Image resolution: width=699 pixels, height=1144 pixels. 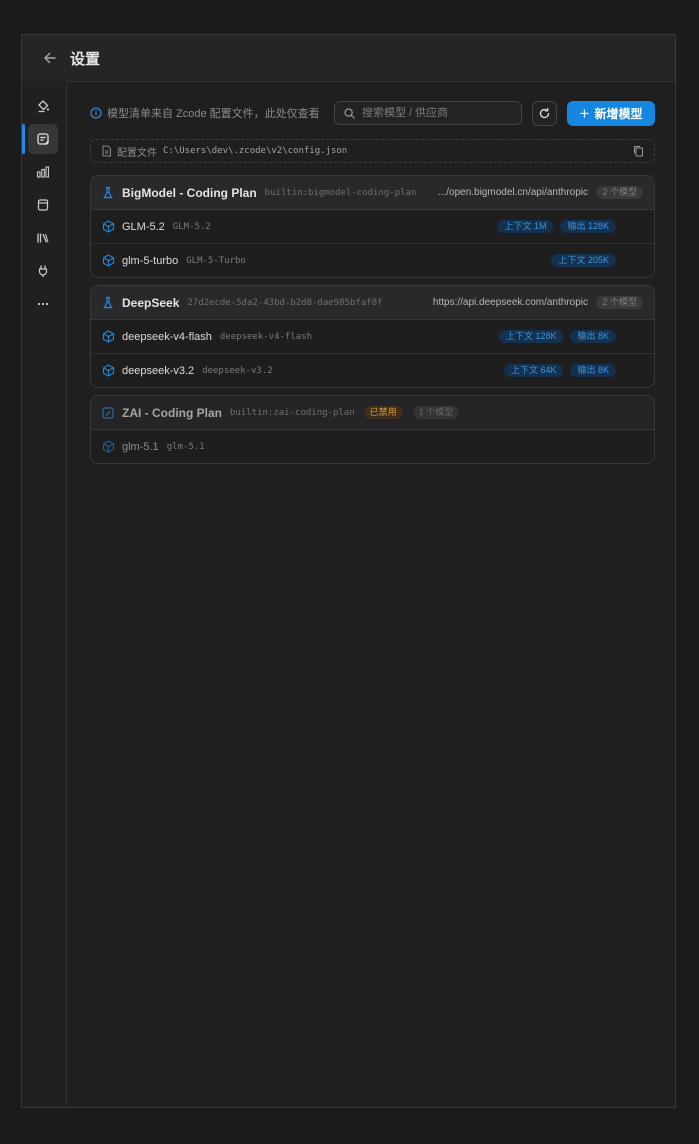 I want to click on readonly-notice: 模型清单来自 Zcode 配置文件，此处仅查看, so click(x=205, y=113).